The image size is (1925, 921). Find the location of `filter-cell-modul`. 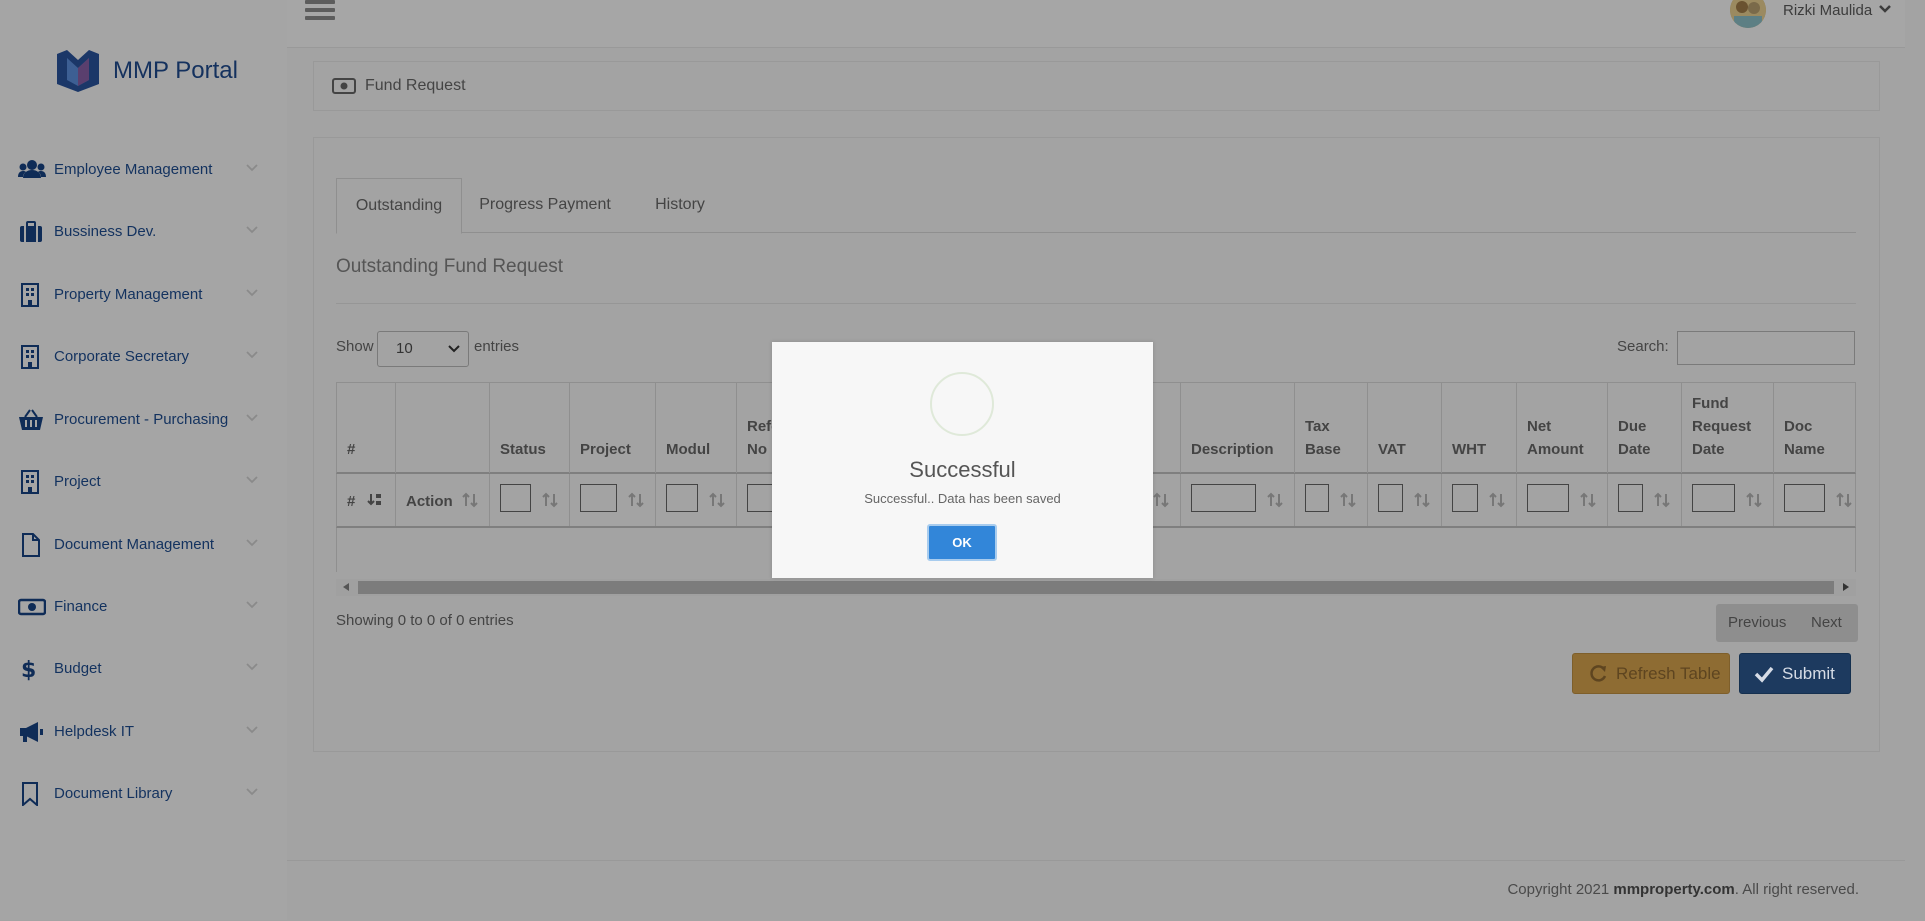

filter-cell-modul is located at coordinates (696, 500).